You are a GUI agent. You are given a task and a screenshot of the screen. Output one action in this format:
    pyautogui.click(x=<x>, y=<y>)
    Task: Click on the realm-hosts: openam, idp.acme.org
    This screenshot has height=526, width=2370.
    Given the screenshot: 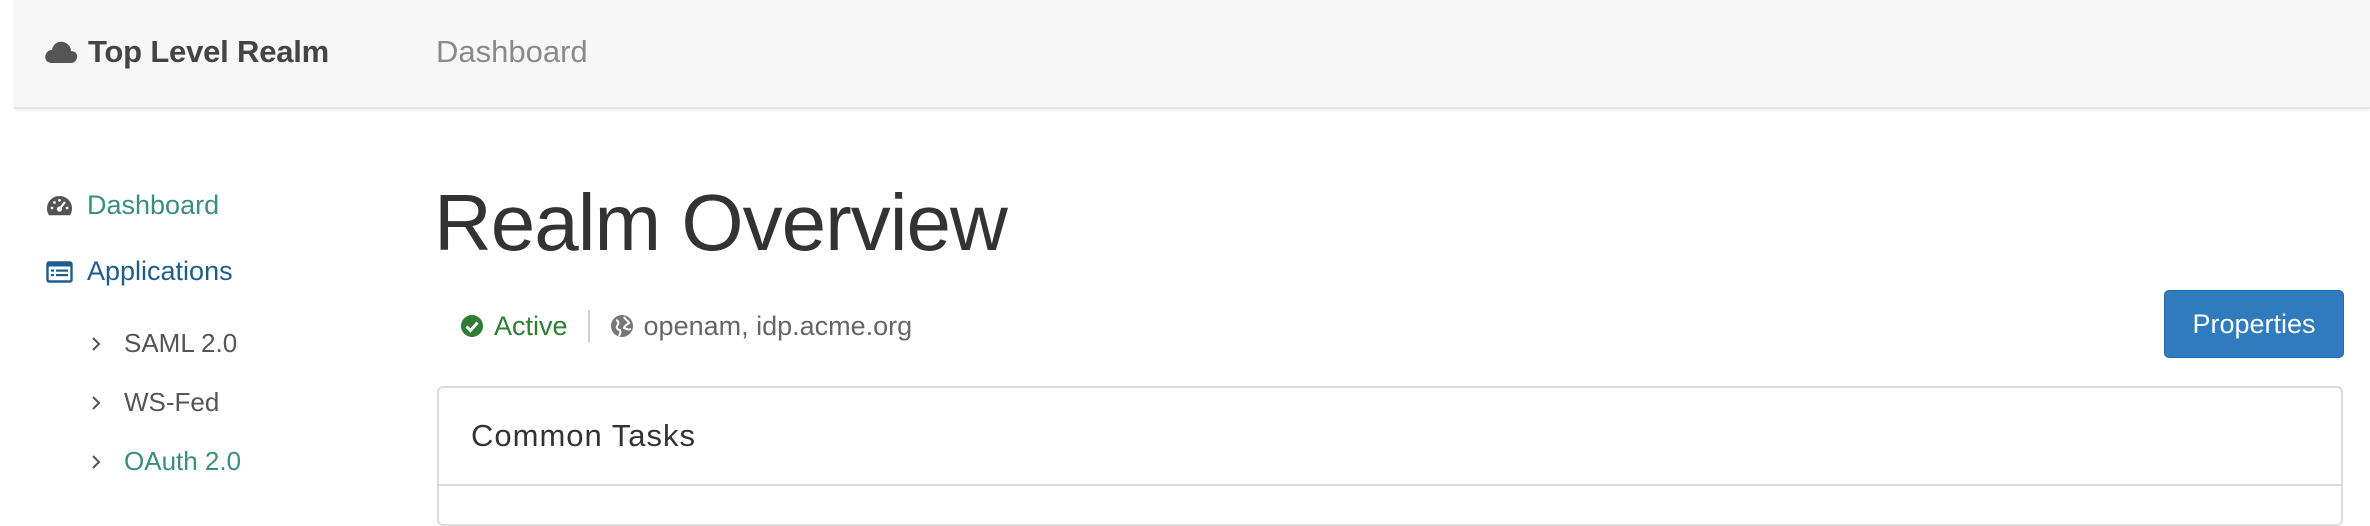 What is the action you would take?
    pyautogui.click(x=761, y=326)
    